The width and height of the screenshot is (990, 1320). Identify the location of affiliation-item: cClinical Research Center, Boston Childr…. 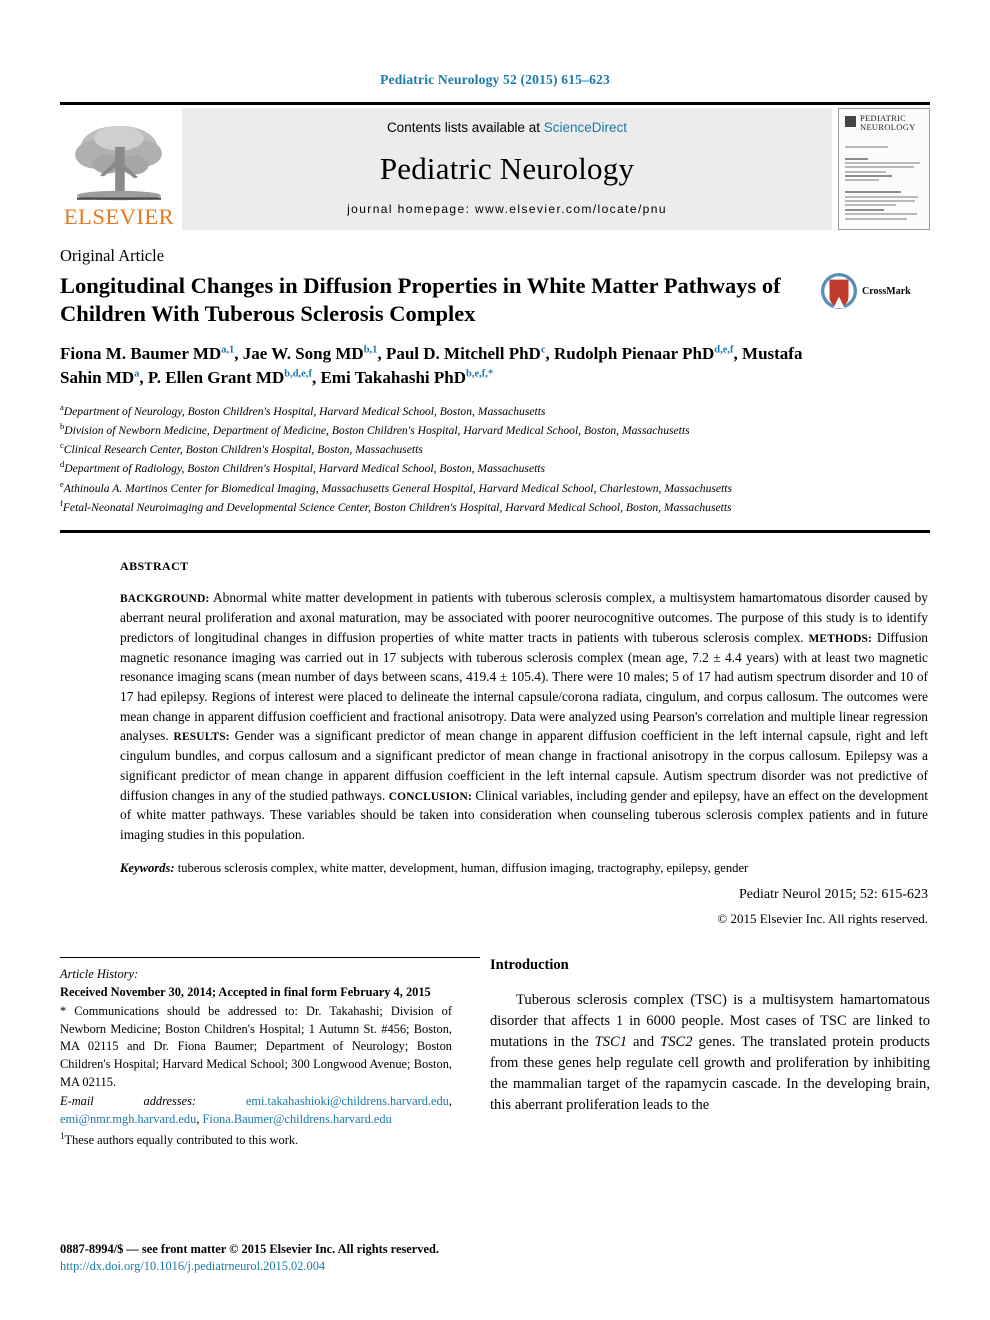
(241, 448).